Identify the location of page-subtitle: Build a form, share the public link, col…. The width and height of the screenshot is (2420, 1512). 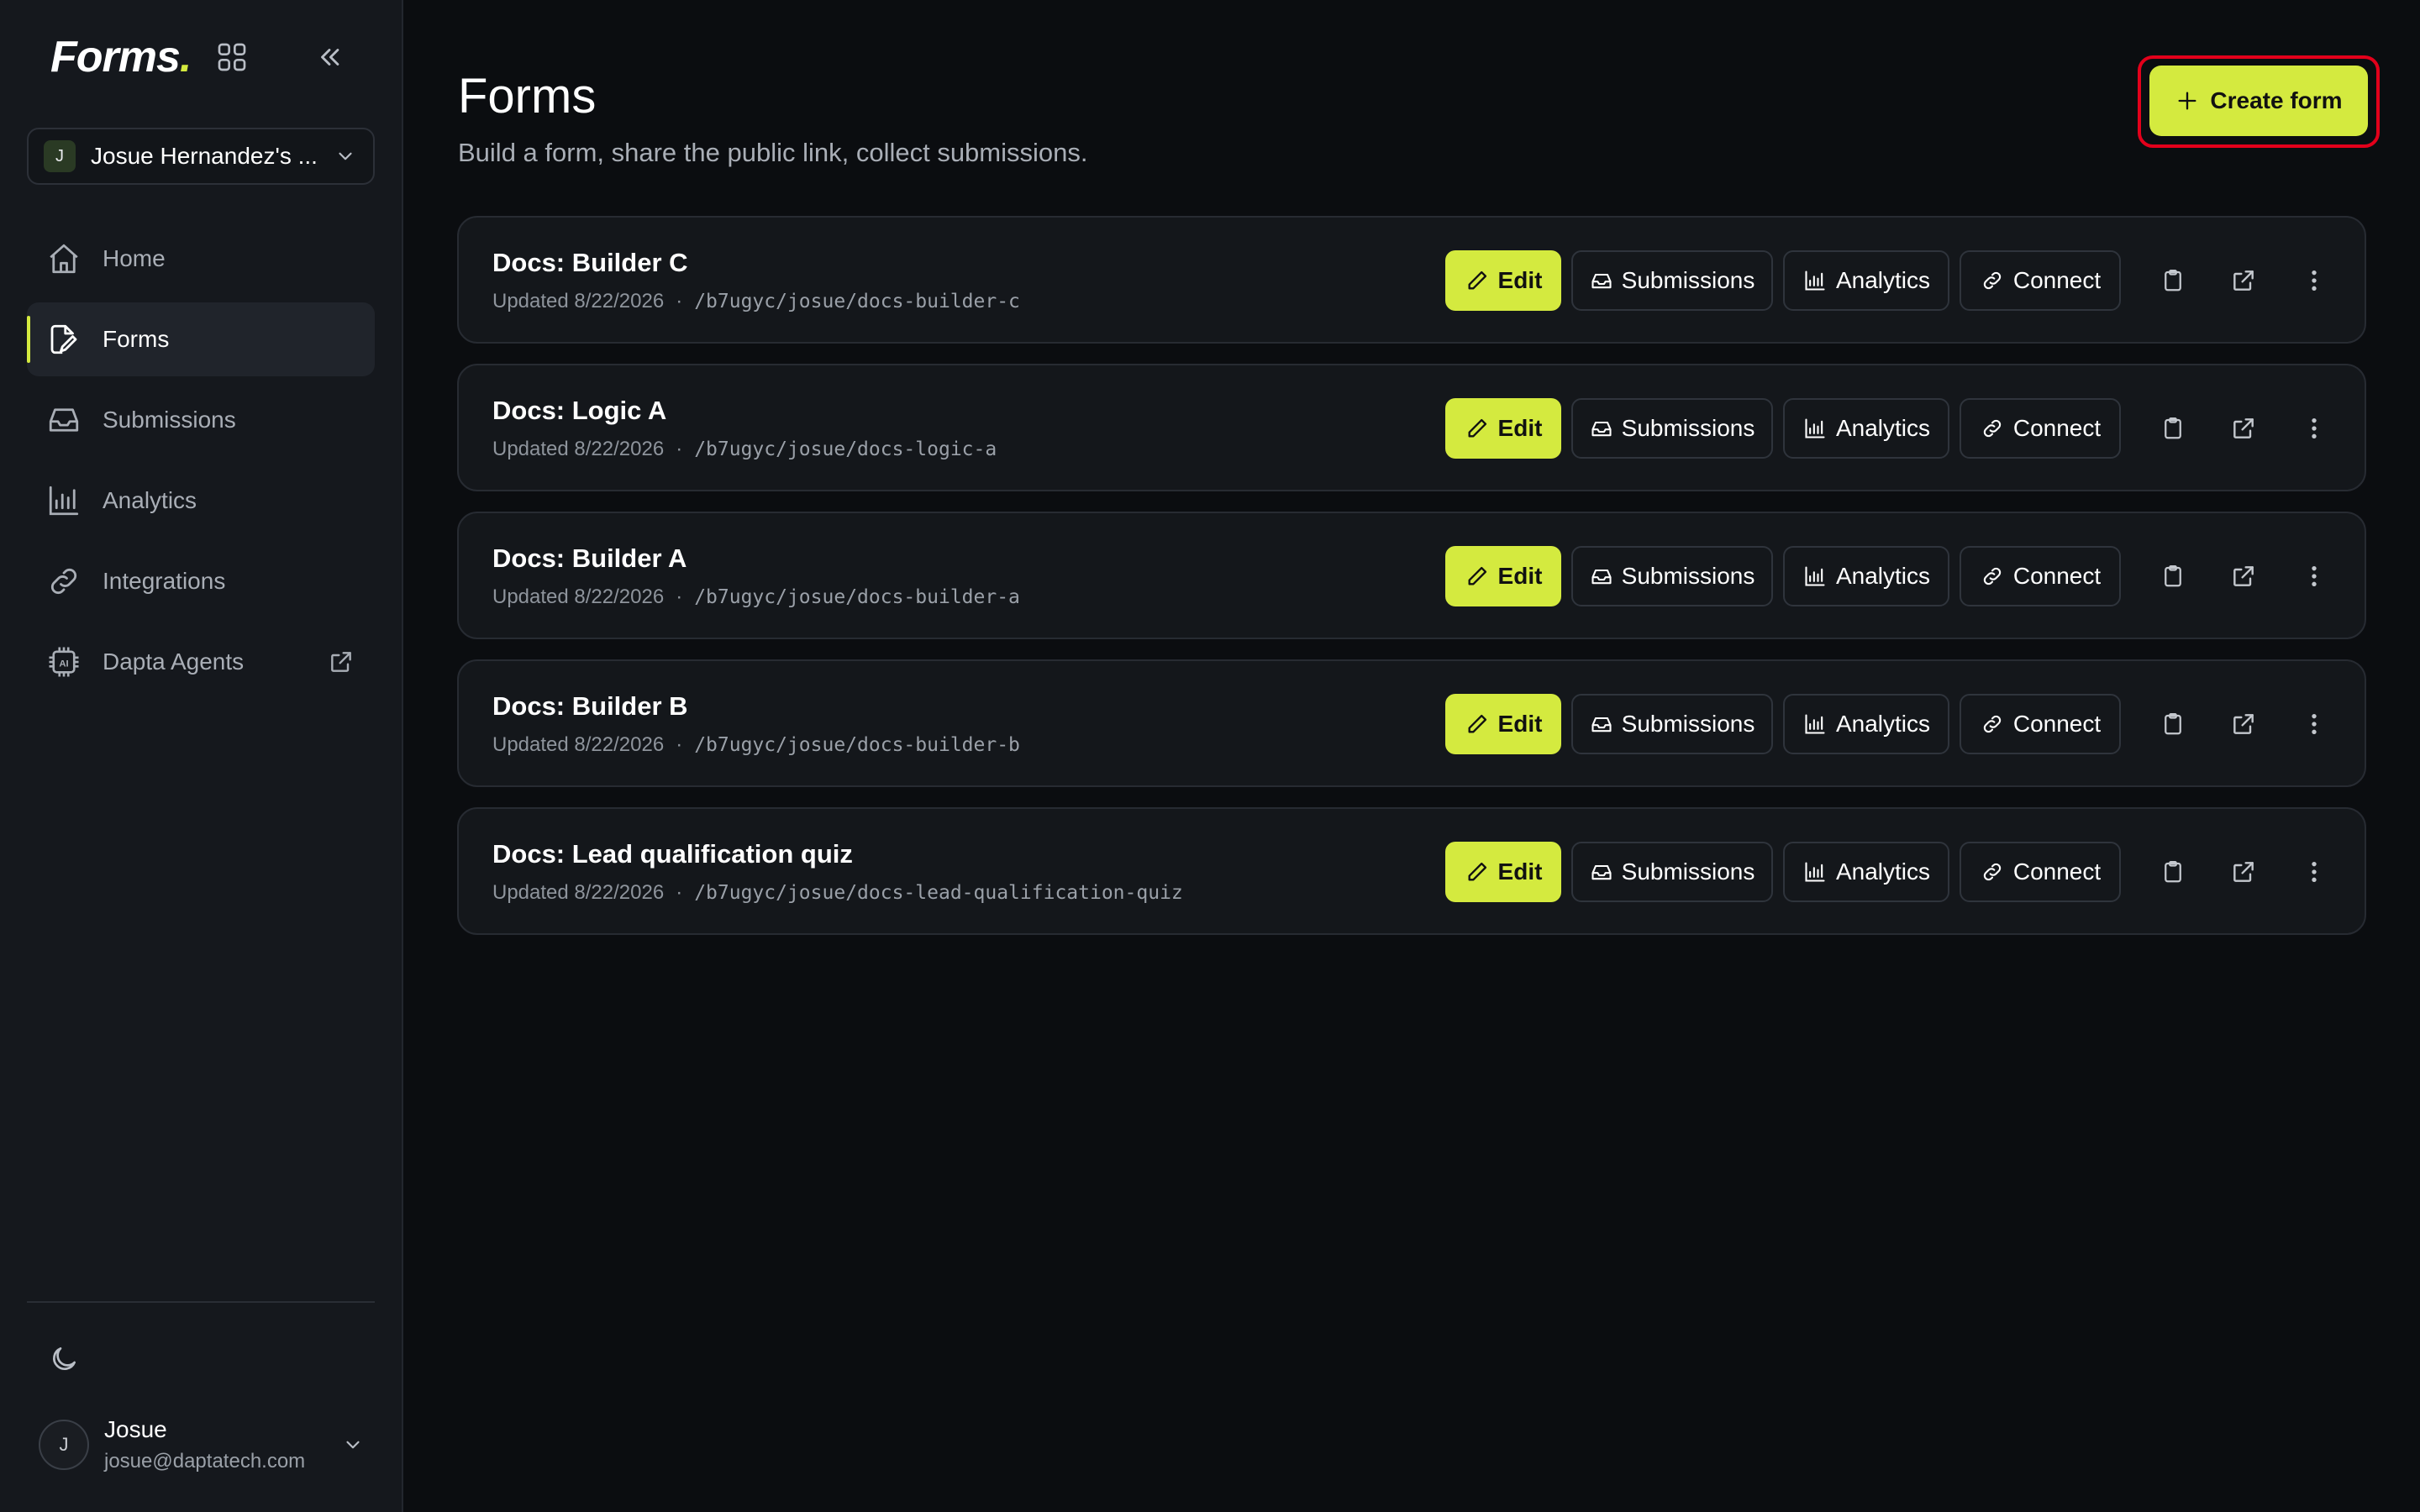
(773, 152).